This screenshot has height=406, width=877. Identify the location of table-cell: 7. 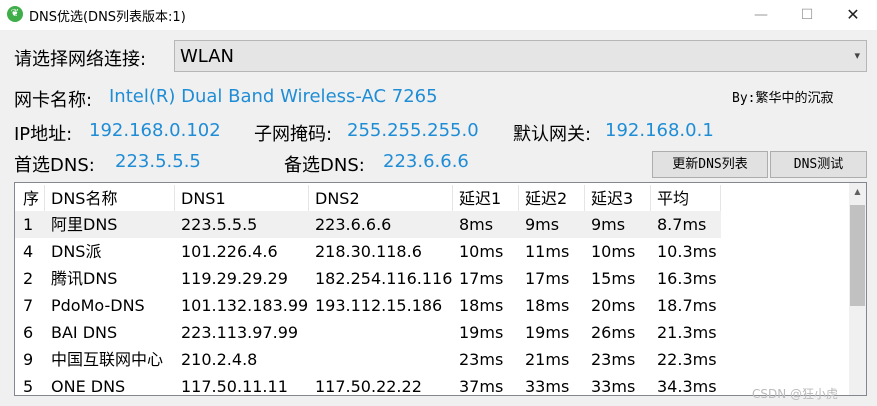
(28, 305).